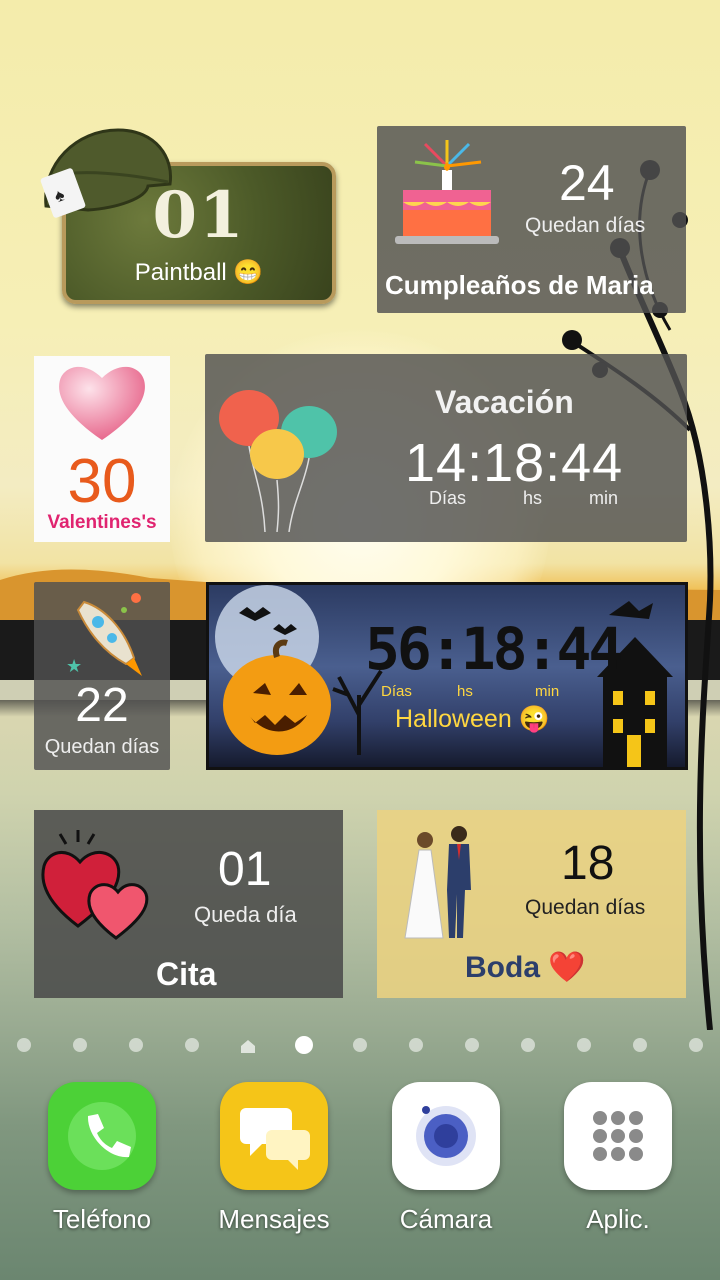 The width and height of the screenshot is (720, 1280). What do you see at coordinates (514, 463) in the screenshot?
I see `vacacion-time: 14:18:44` at bounding box center [514, 463].